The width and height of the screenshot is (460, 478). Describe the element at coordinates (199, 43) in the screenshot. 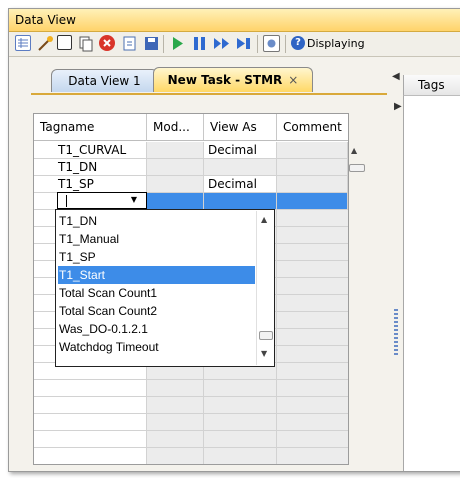

I see `pause-icon` at that location.